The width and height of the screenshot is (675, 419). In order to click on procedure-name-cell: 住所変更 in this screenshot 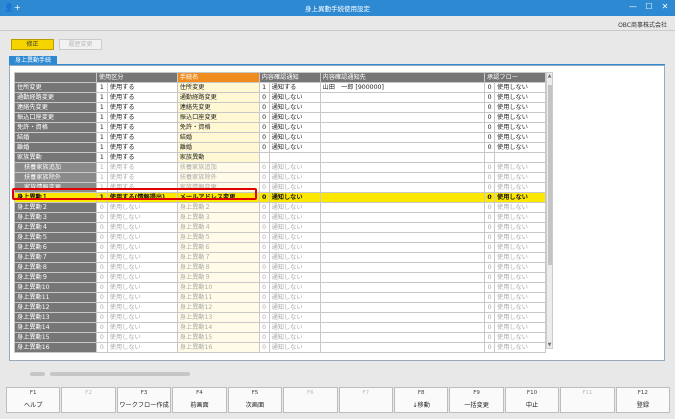, I will do `click(218, 87)`.